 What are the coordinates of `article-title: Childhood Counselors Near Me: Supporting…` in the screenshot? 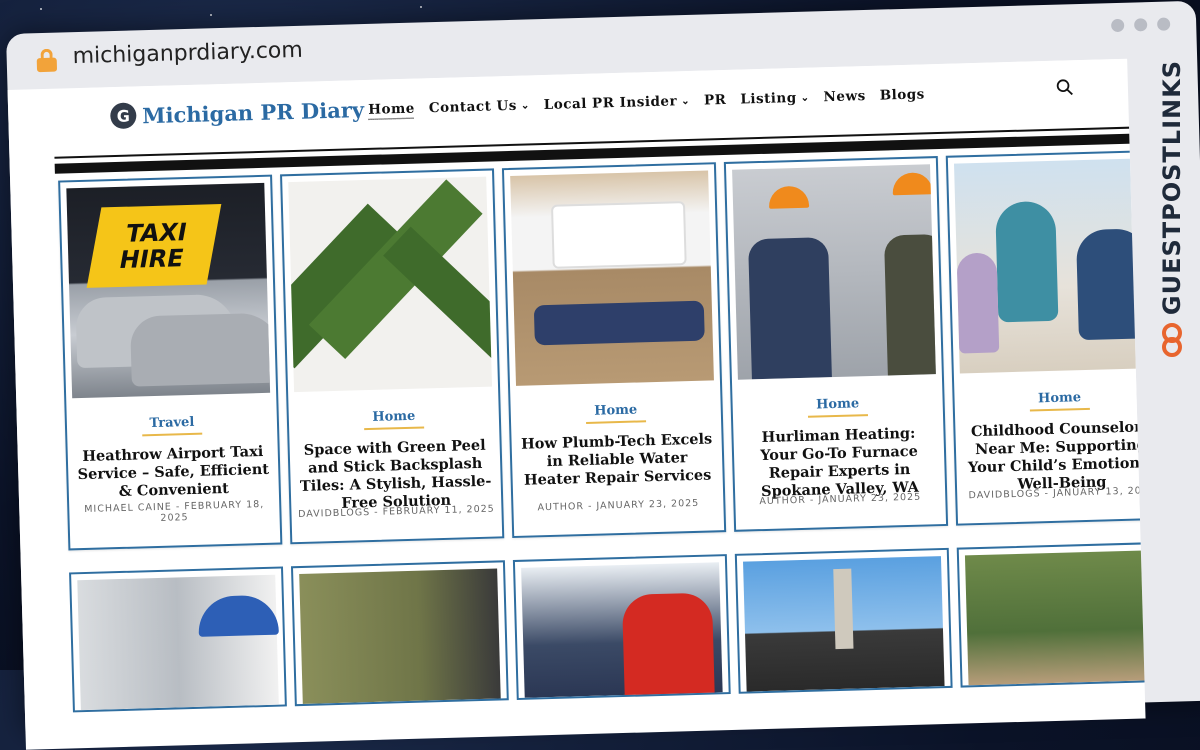 It's located at (1054, 456).